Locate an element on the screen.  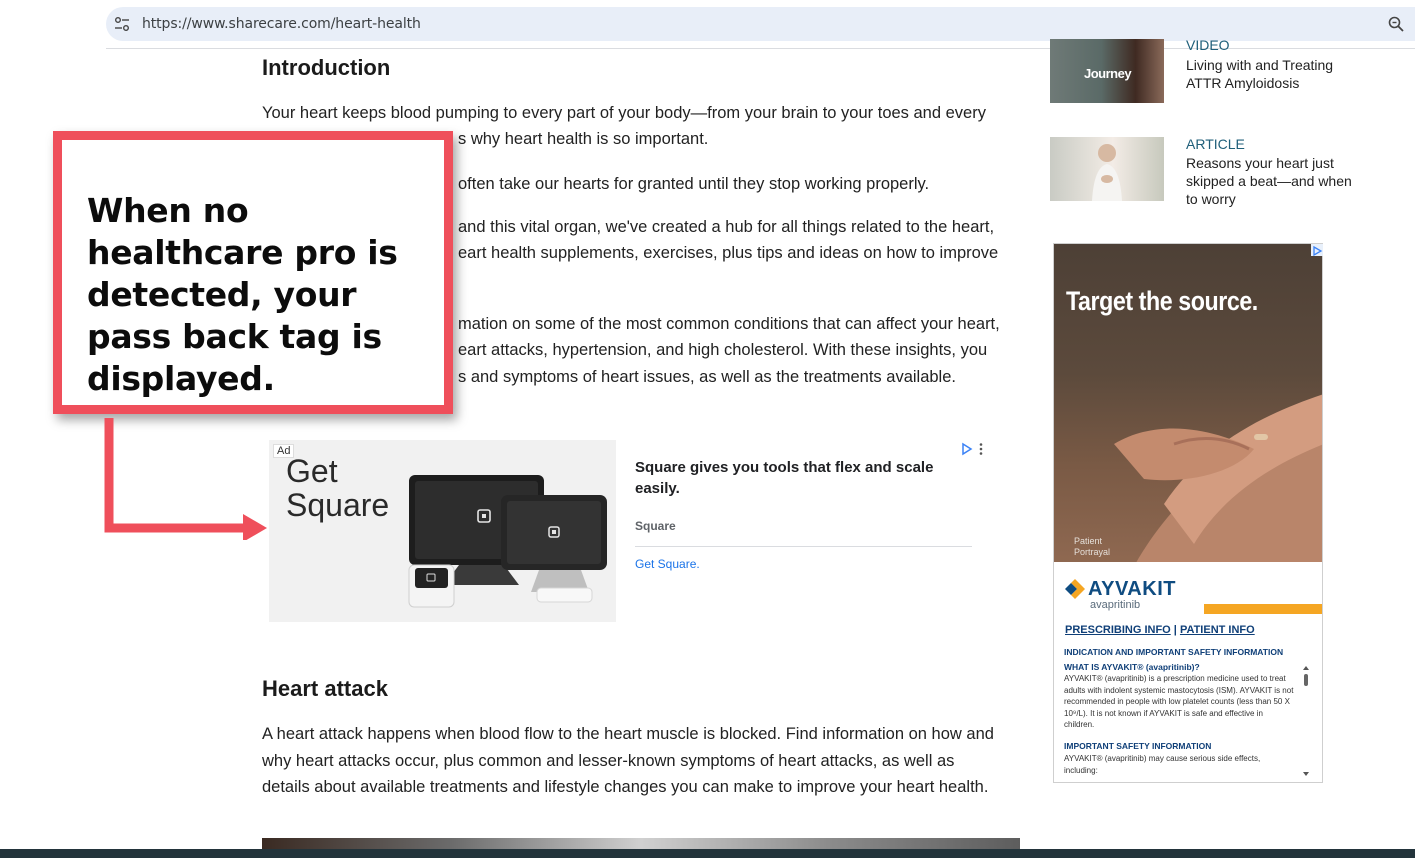
article-thumbnail is located at coordinates (1107, 169).